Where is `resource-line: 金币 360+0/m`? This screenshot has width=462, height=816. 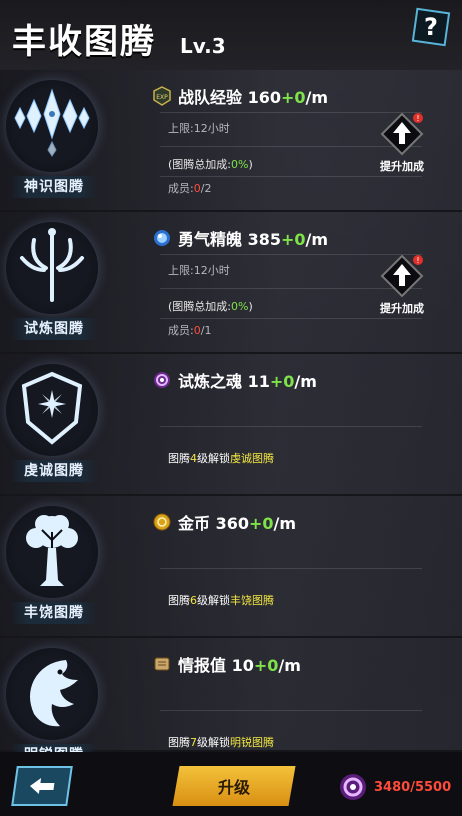
resource-line: 金币 360+0/m is located at coordinates (224, 522).